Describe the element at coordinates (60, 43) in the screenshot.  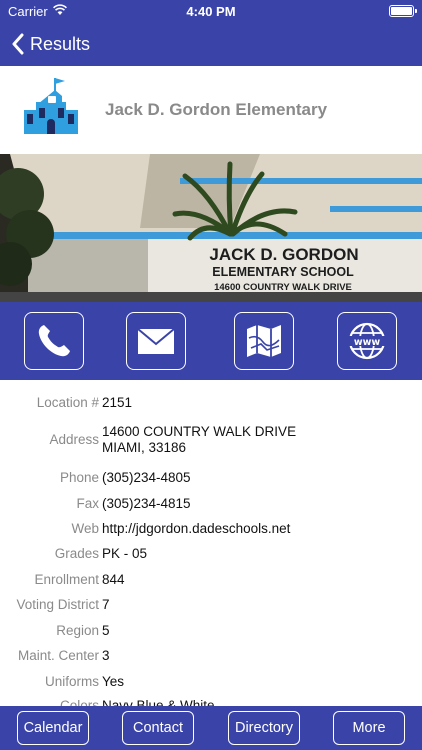
I see `back-button-label: Results` at that location.